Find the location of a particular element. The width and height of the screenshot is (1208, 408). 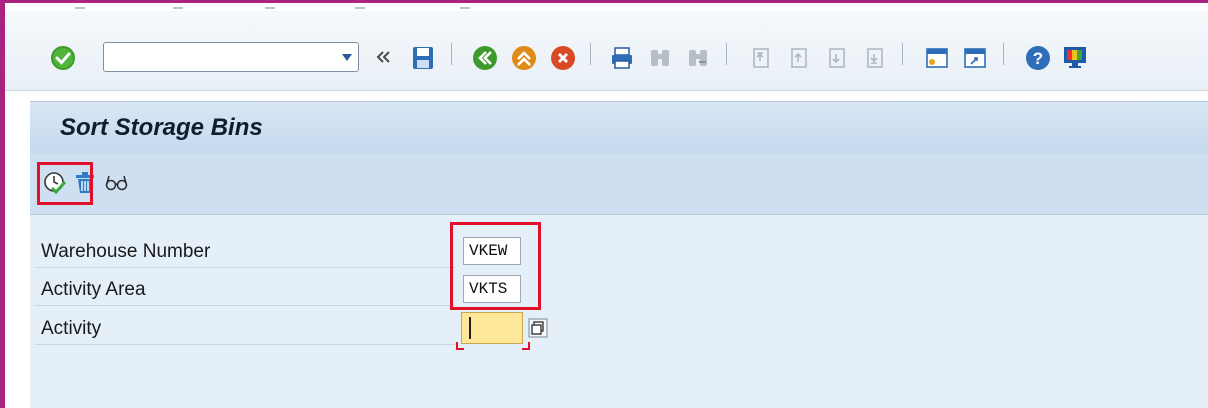

display-icon is located at coordinates (116, 183).